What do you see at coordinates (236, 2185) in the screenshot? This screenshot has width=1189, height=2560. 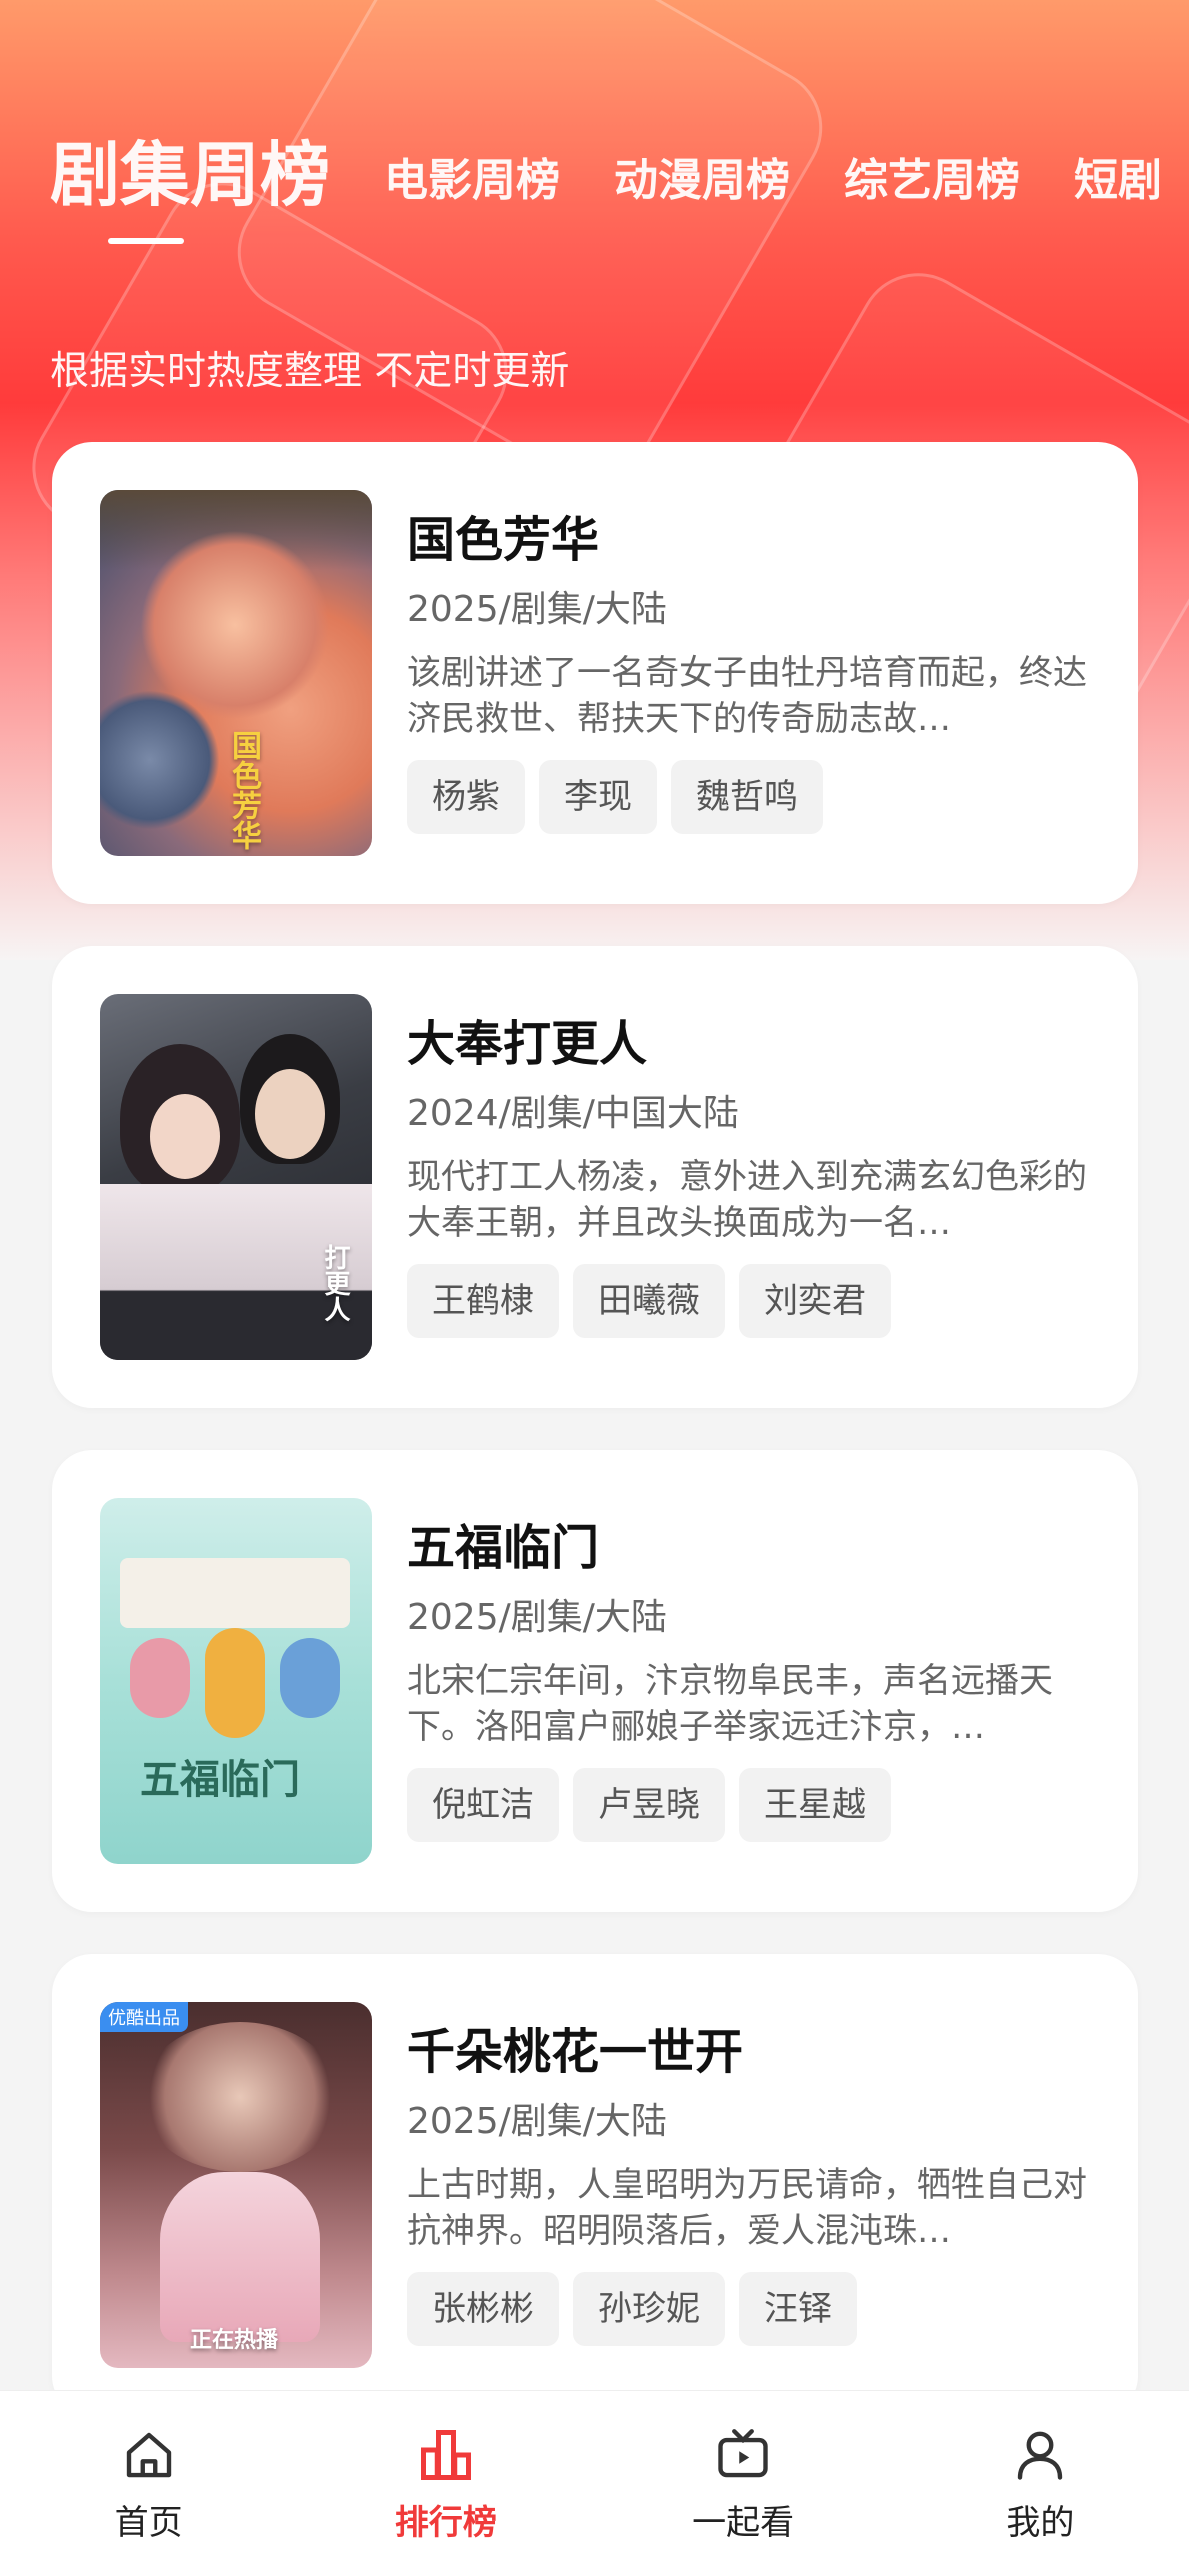 I see `poster-image: 优酷出品 正在热播` at bounding box center [236, 2185].